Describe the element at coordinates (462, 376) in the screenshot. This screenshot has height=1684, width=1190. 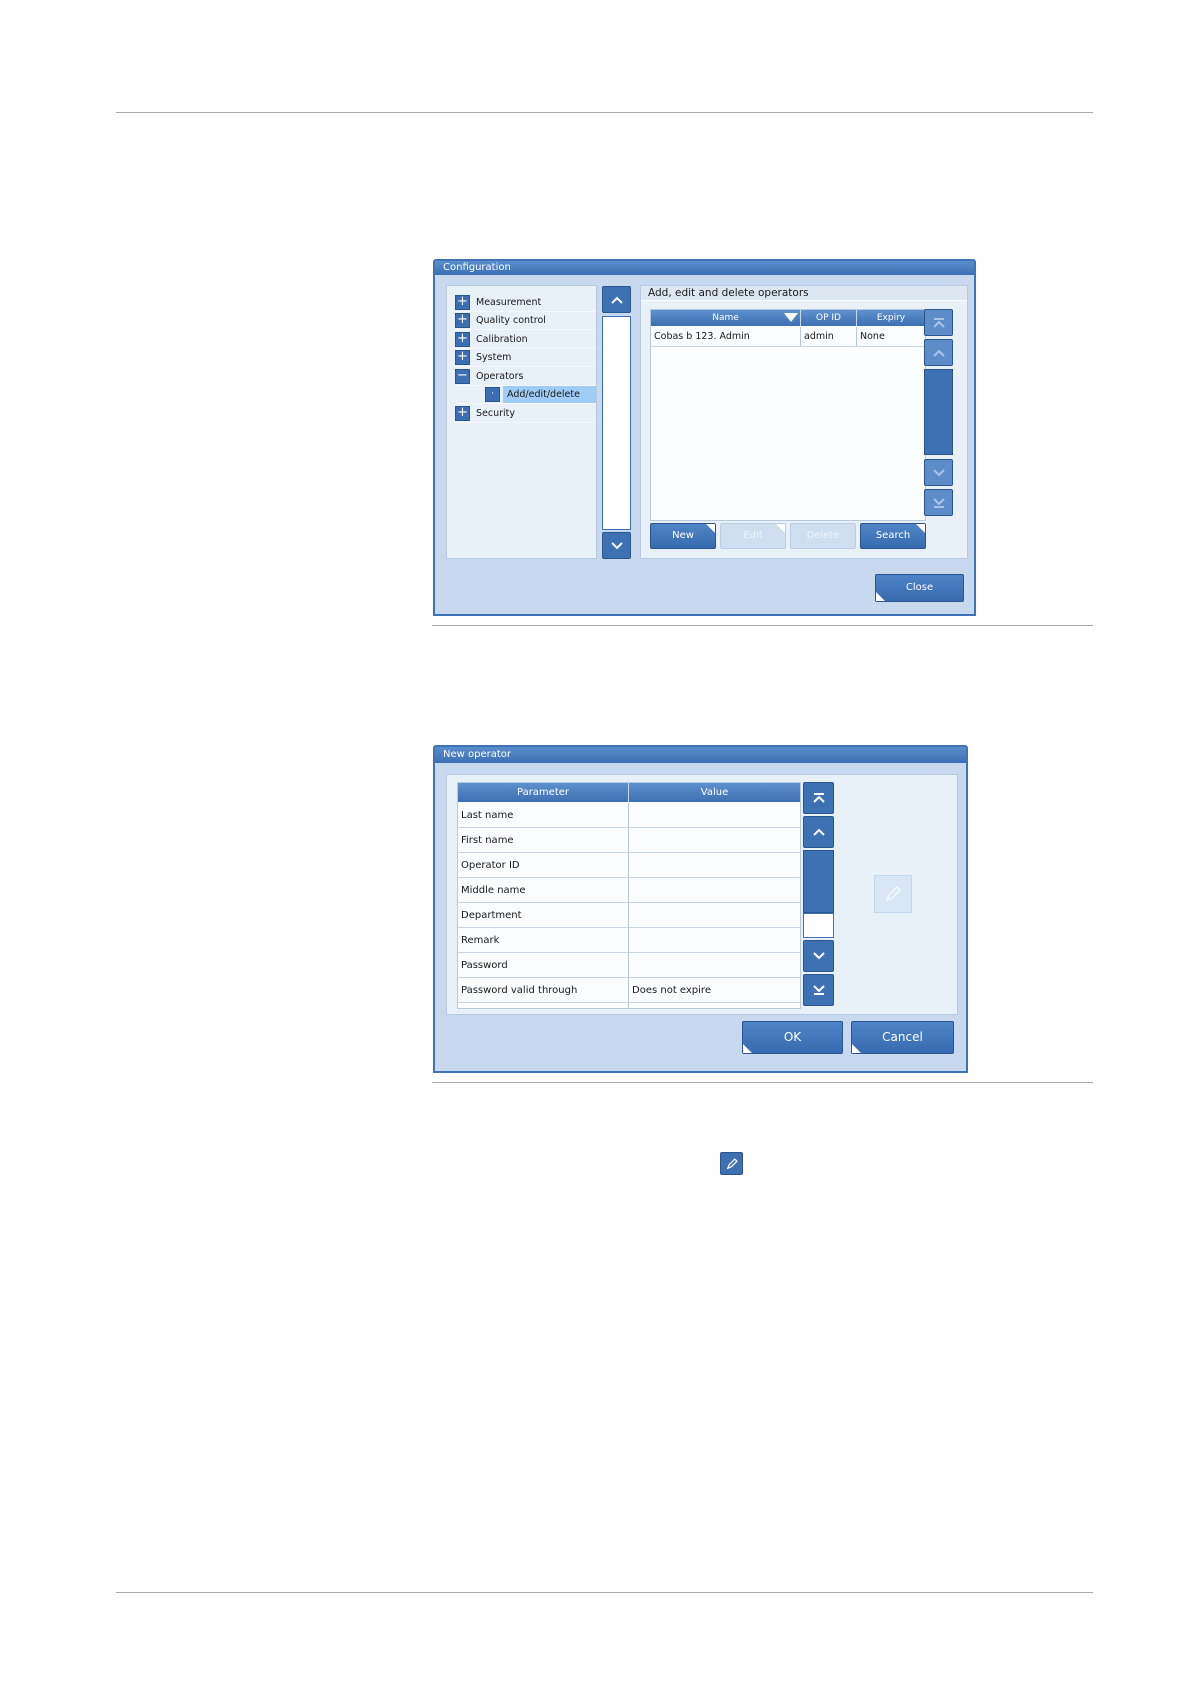
I see `minus-icon: −` at that location.